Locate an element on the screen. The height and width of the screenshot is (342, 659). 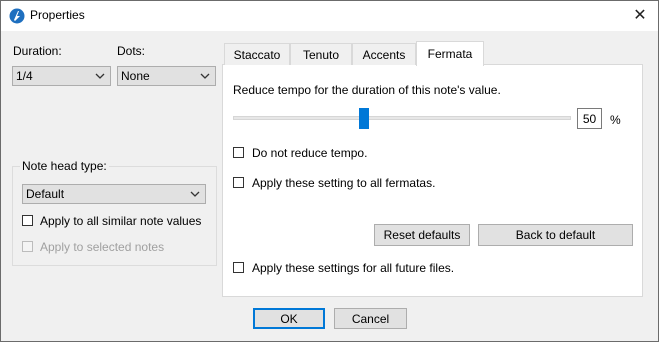
dots-label: Dots: is located at coordinates (131, 51).